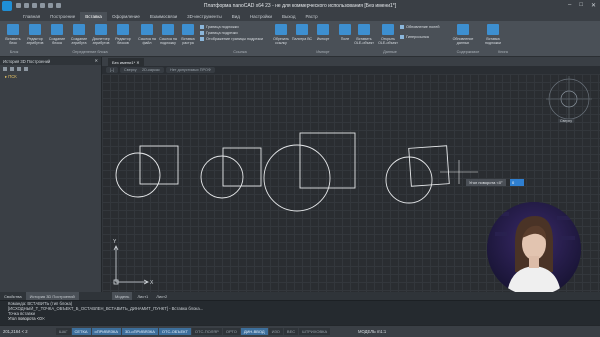  What do you see at coordinates (364, 36) in the screenshot?
I see `insert-ole-button: Вставить OLE-объект` at bounding box center [364, 36].